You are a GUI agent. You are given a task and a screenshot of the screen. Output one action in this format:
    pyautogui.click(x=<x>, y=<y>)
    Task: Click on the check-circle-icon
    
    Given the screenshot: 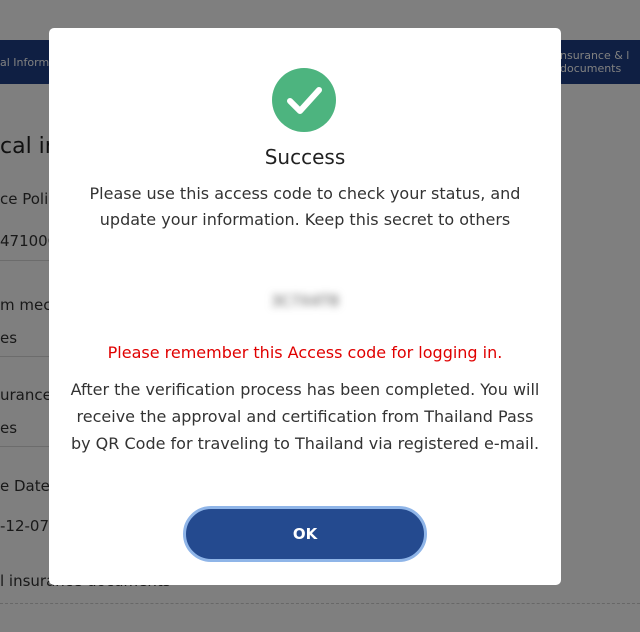 What is the action you would take?
    pyautogui.click(x=304, y=100)
    